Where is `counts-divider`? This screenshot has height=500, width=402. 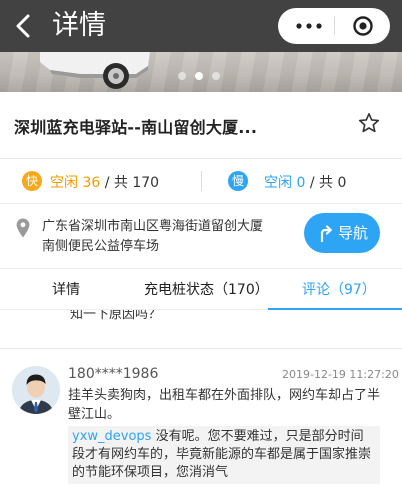 counts-divider is located at coordinates (201, 181).